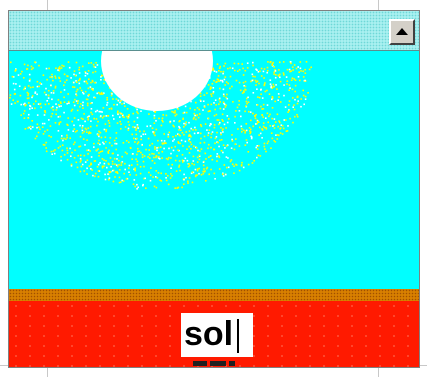  I want to click on text-input: sol, so click(217, 335).